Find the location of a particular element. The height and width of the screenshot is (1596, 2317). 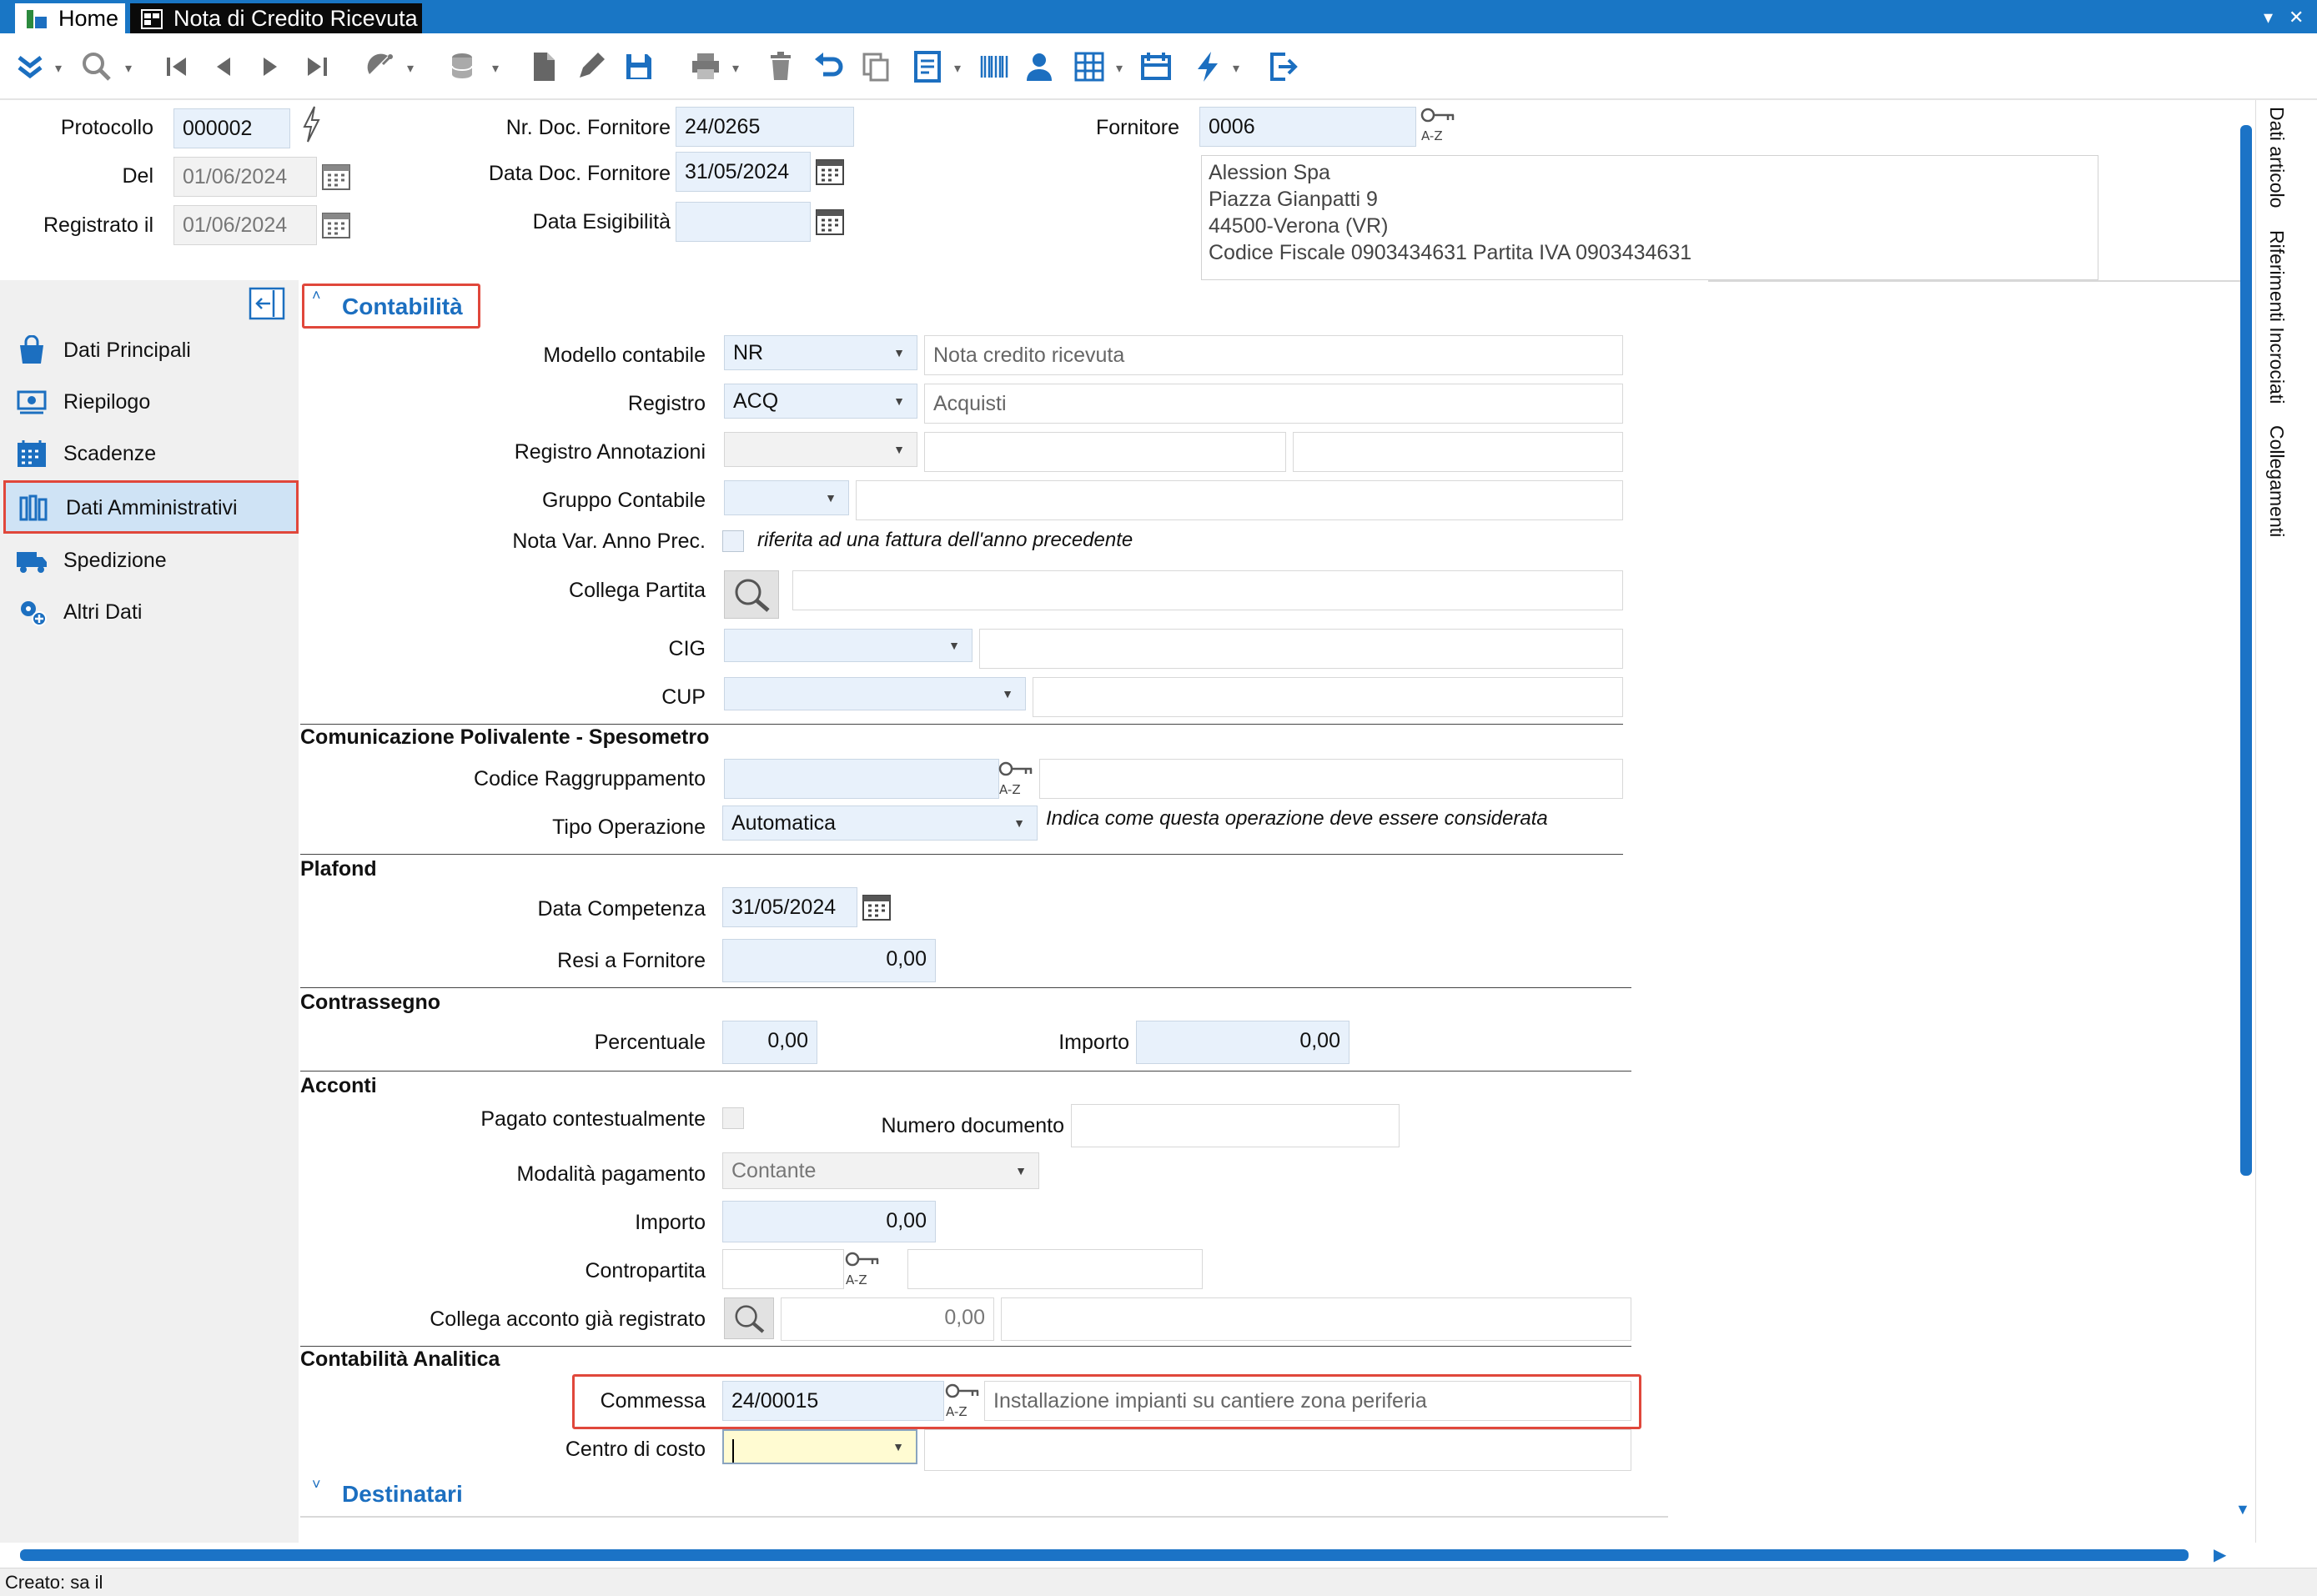

search-icon is located at coordinates (97, 67).